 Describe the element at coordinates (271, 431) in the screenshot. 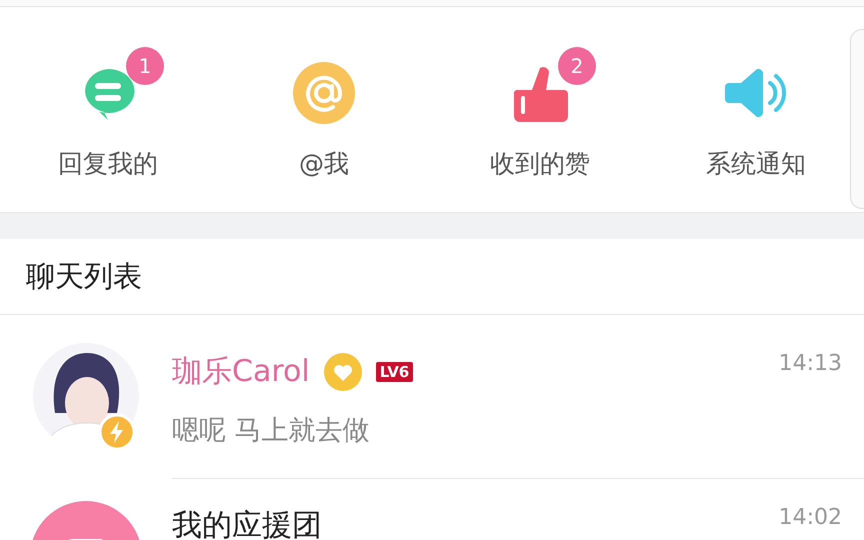

I see `message-preview: 嗯呢 马上就去做` at that location.